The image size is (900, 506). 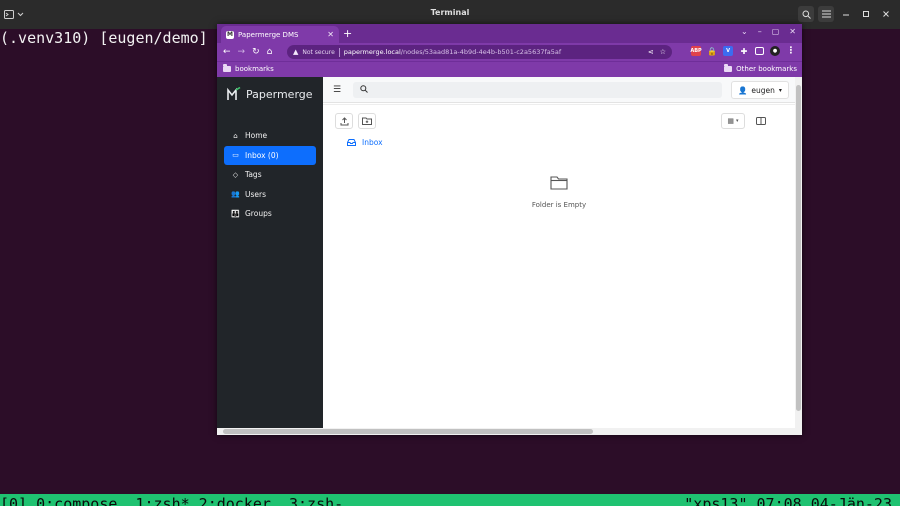 I want to click on browser-tab: M Papermerge DMS ✕, so click(x=280, y=34).